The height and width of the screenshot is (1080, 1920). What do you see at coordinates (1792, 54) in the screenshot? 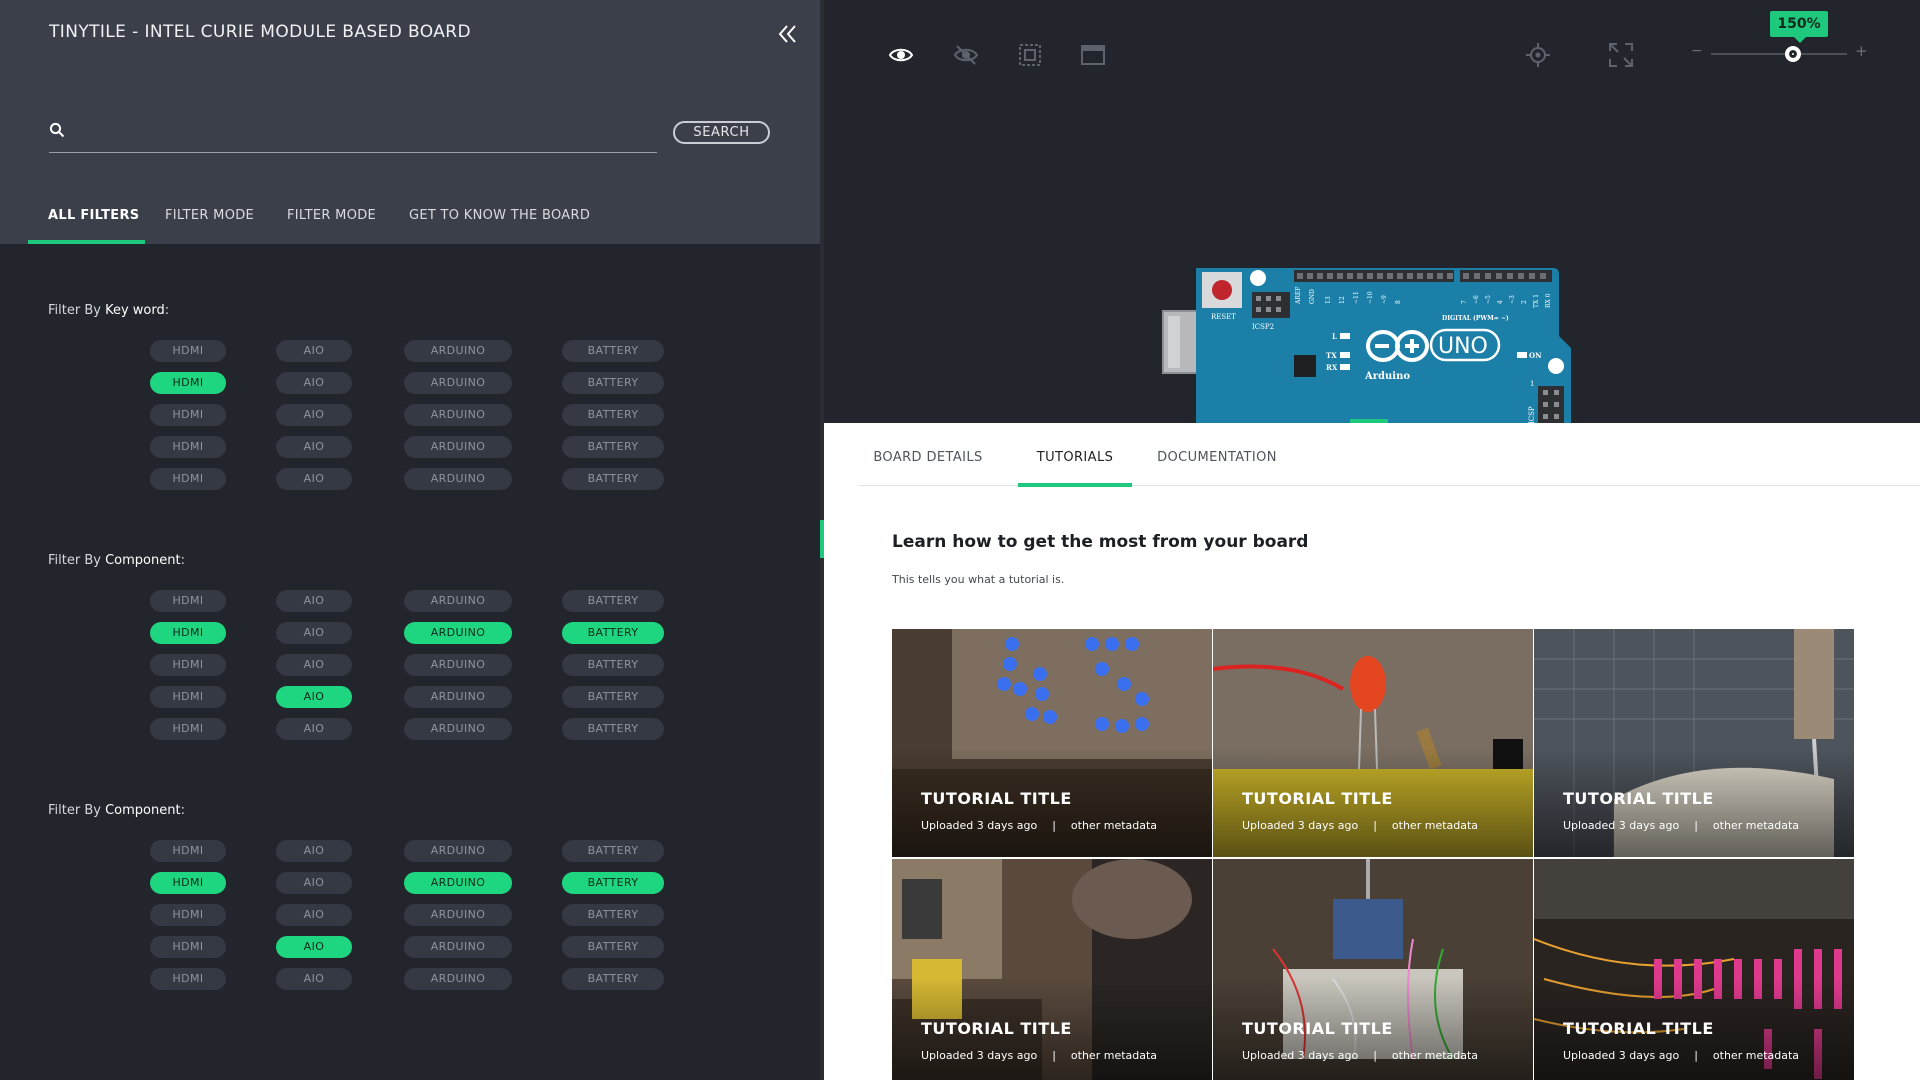
I see `zoom-slider-handle` at bounding box center [1792, 54].